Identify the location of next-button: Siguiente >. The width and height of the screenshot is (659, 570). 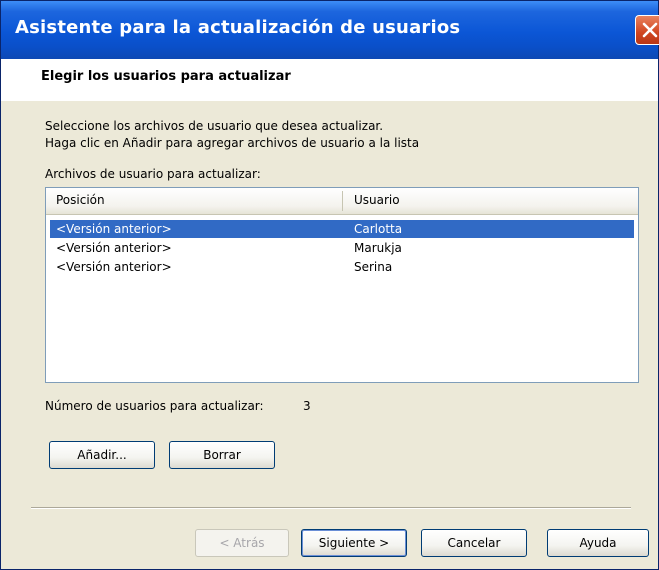
(354, 543).